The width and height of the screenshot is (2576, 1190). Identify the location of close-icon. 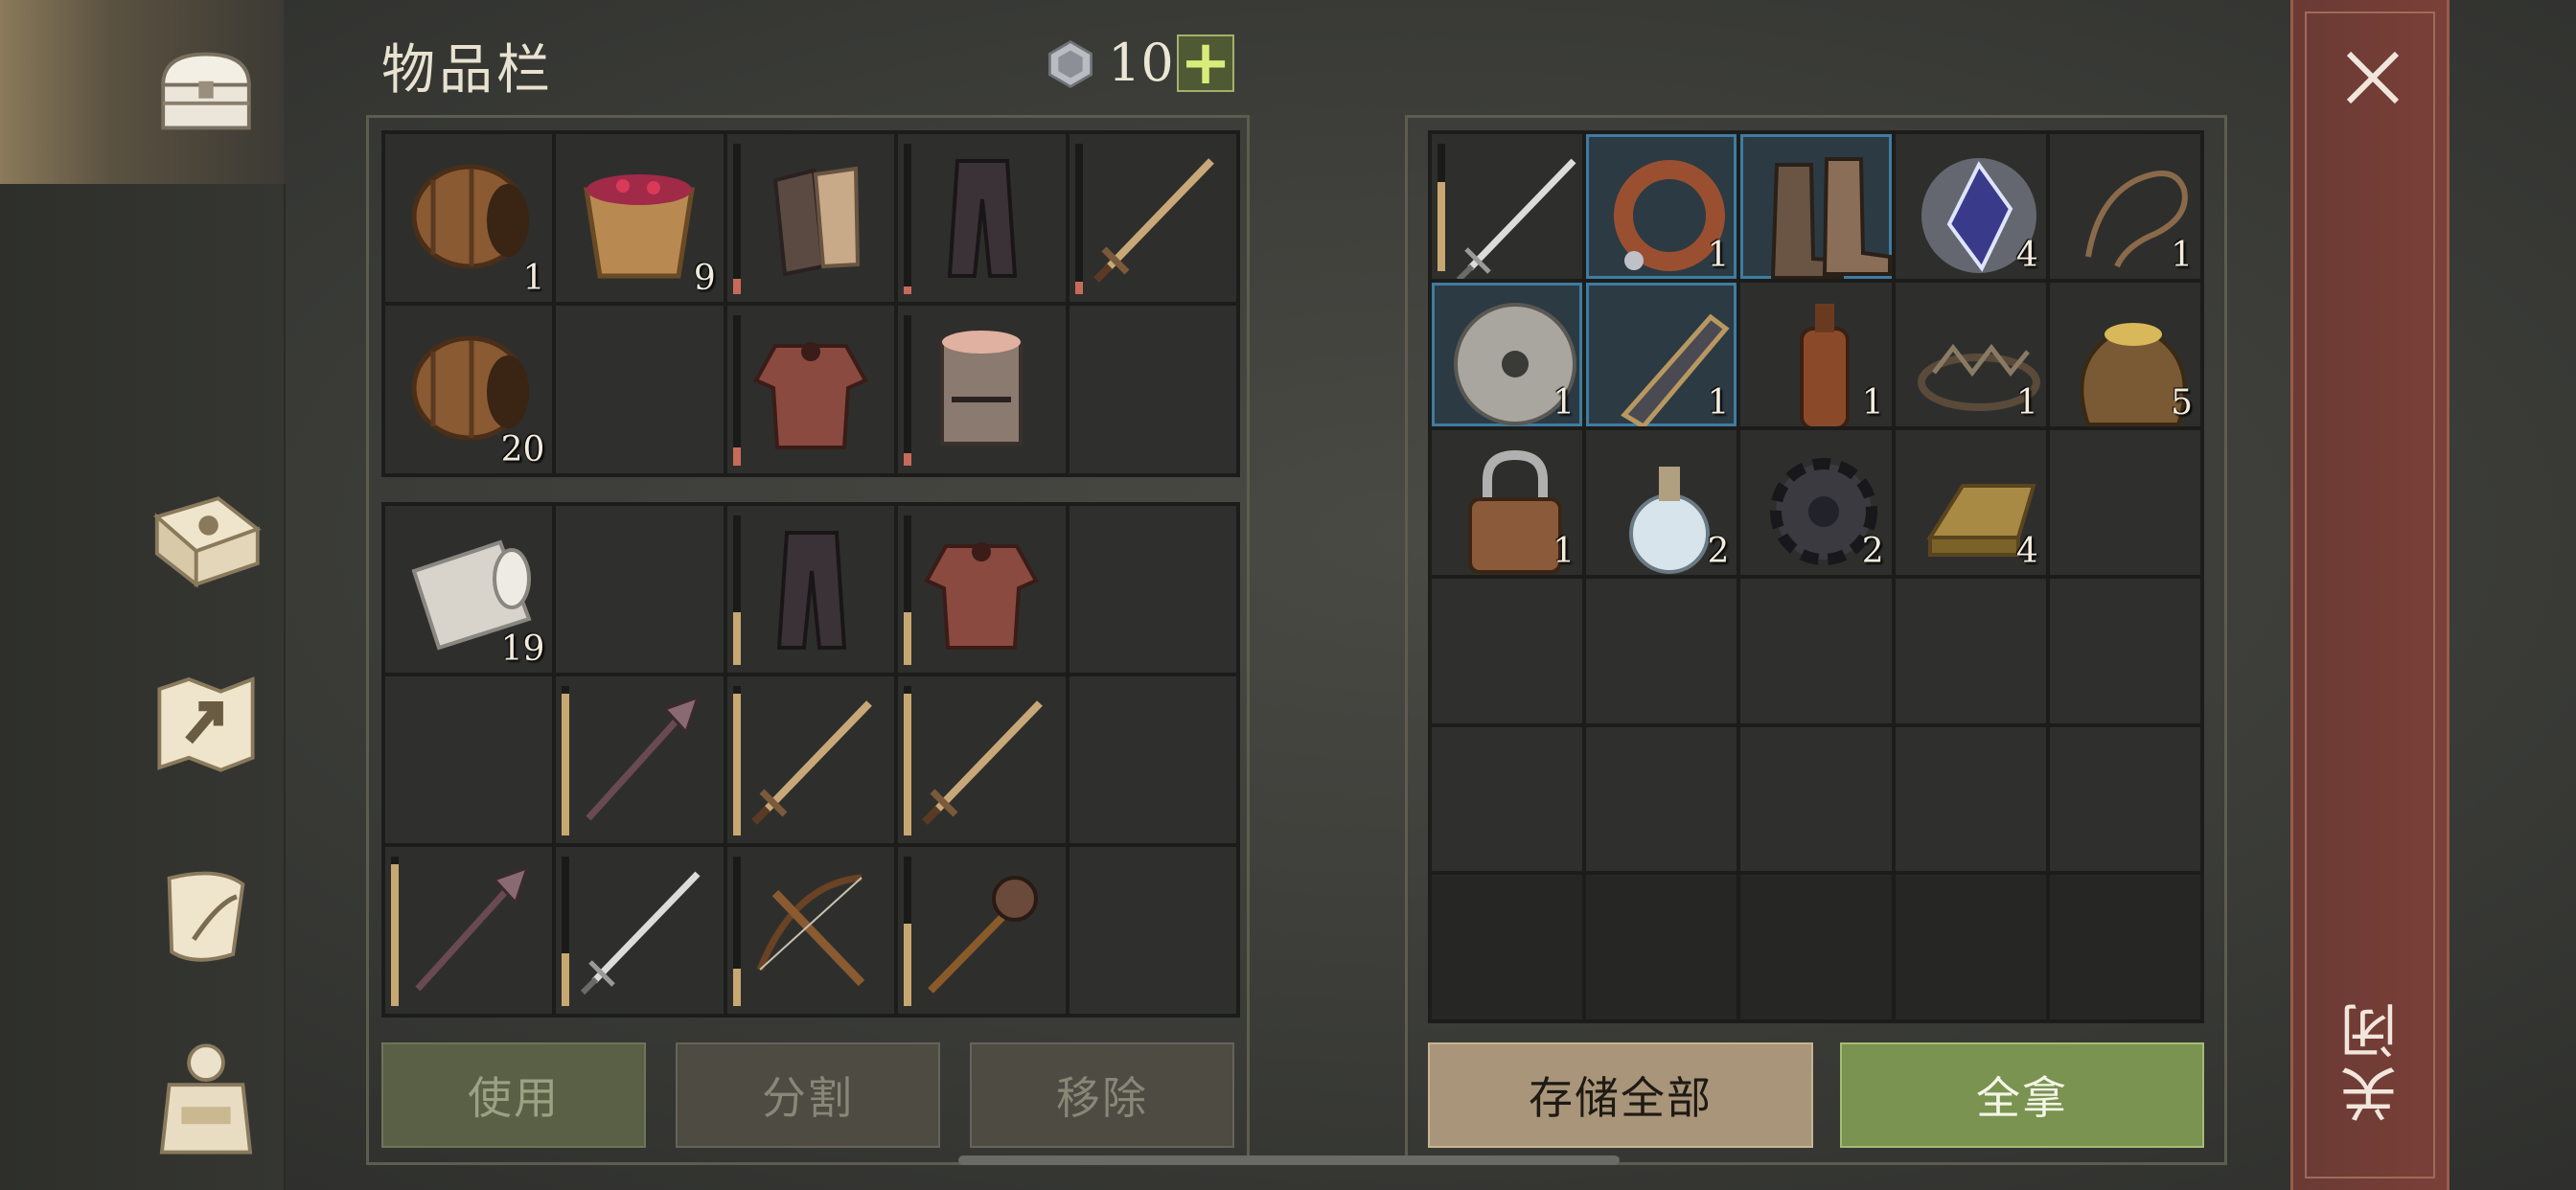
(2372, 78).